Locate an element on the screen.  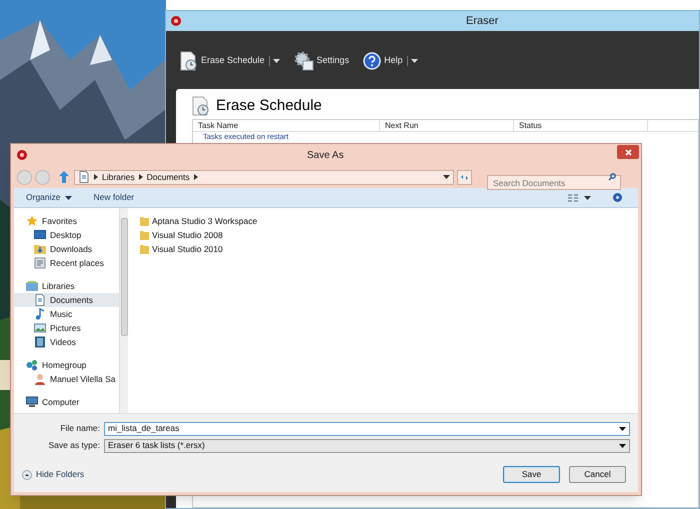
computer-icon is located at coordinates (32, 402).